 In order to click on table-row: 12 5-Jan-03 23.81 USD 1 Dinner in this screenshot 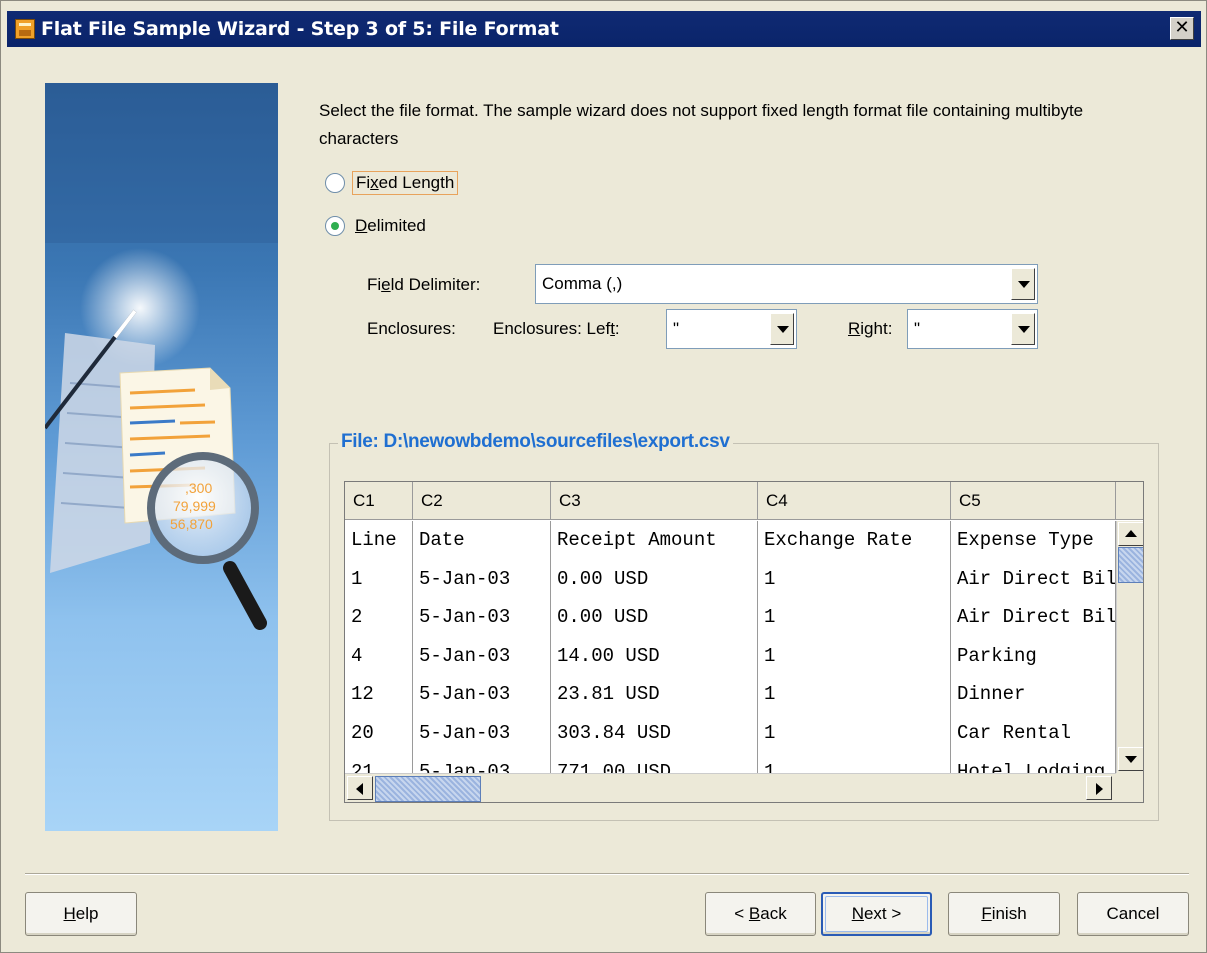, I will do `click(730, 694)`.